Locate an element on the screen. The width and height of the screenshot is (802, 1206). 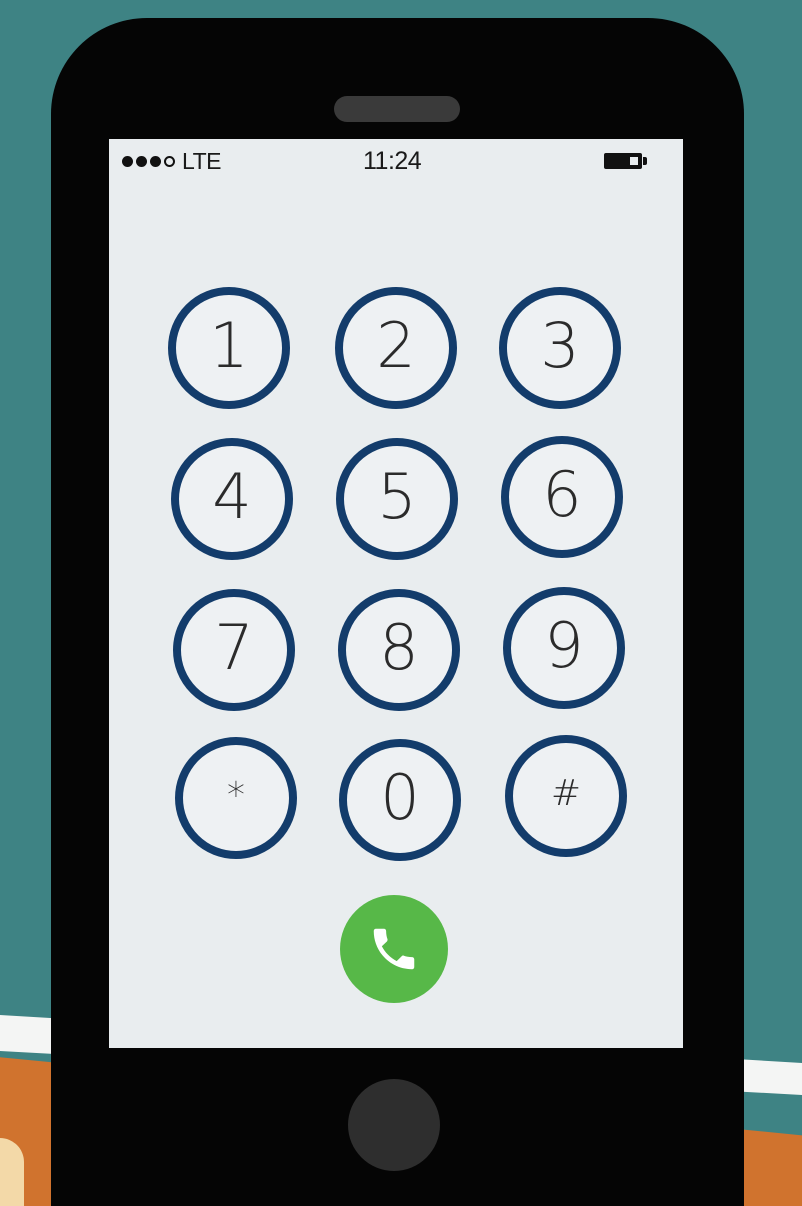
key-label: 0 is located at coordinates (400, 797).